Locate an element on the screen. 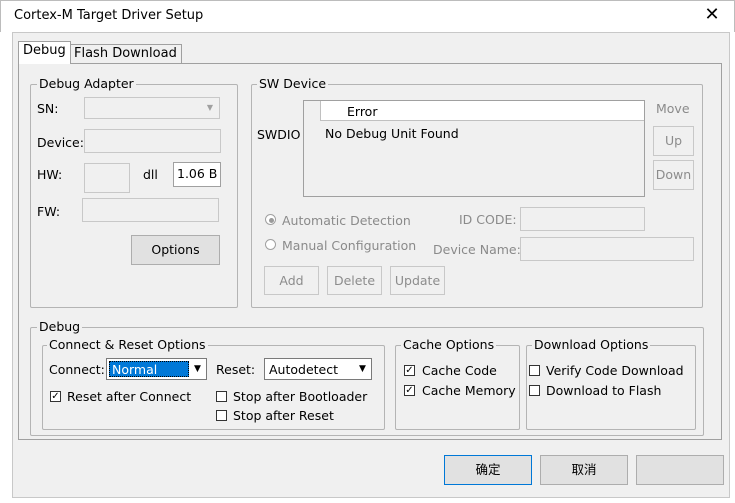  device-name-field is located at coordinates (607, 249).